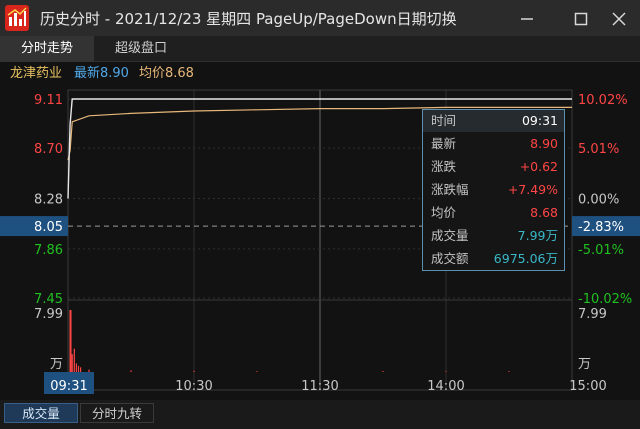 Image resolution: width=640 pixels, height=429 pixels. What do you see at coordinates (493, 144) in the screenshot?
I see `tooltip-row: 最新 8.90` at bounding box center [493, 144].